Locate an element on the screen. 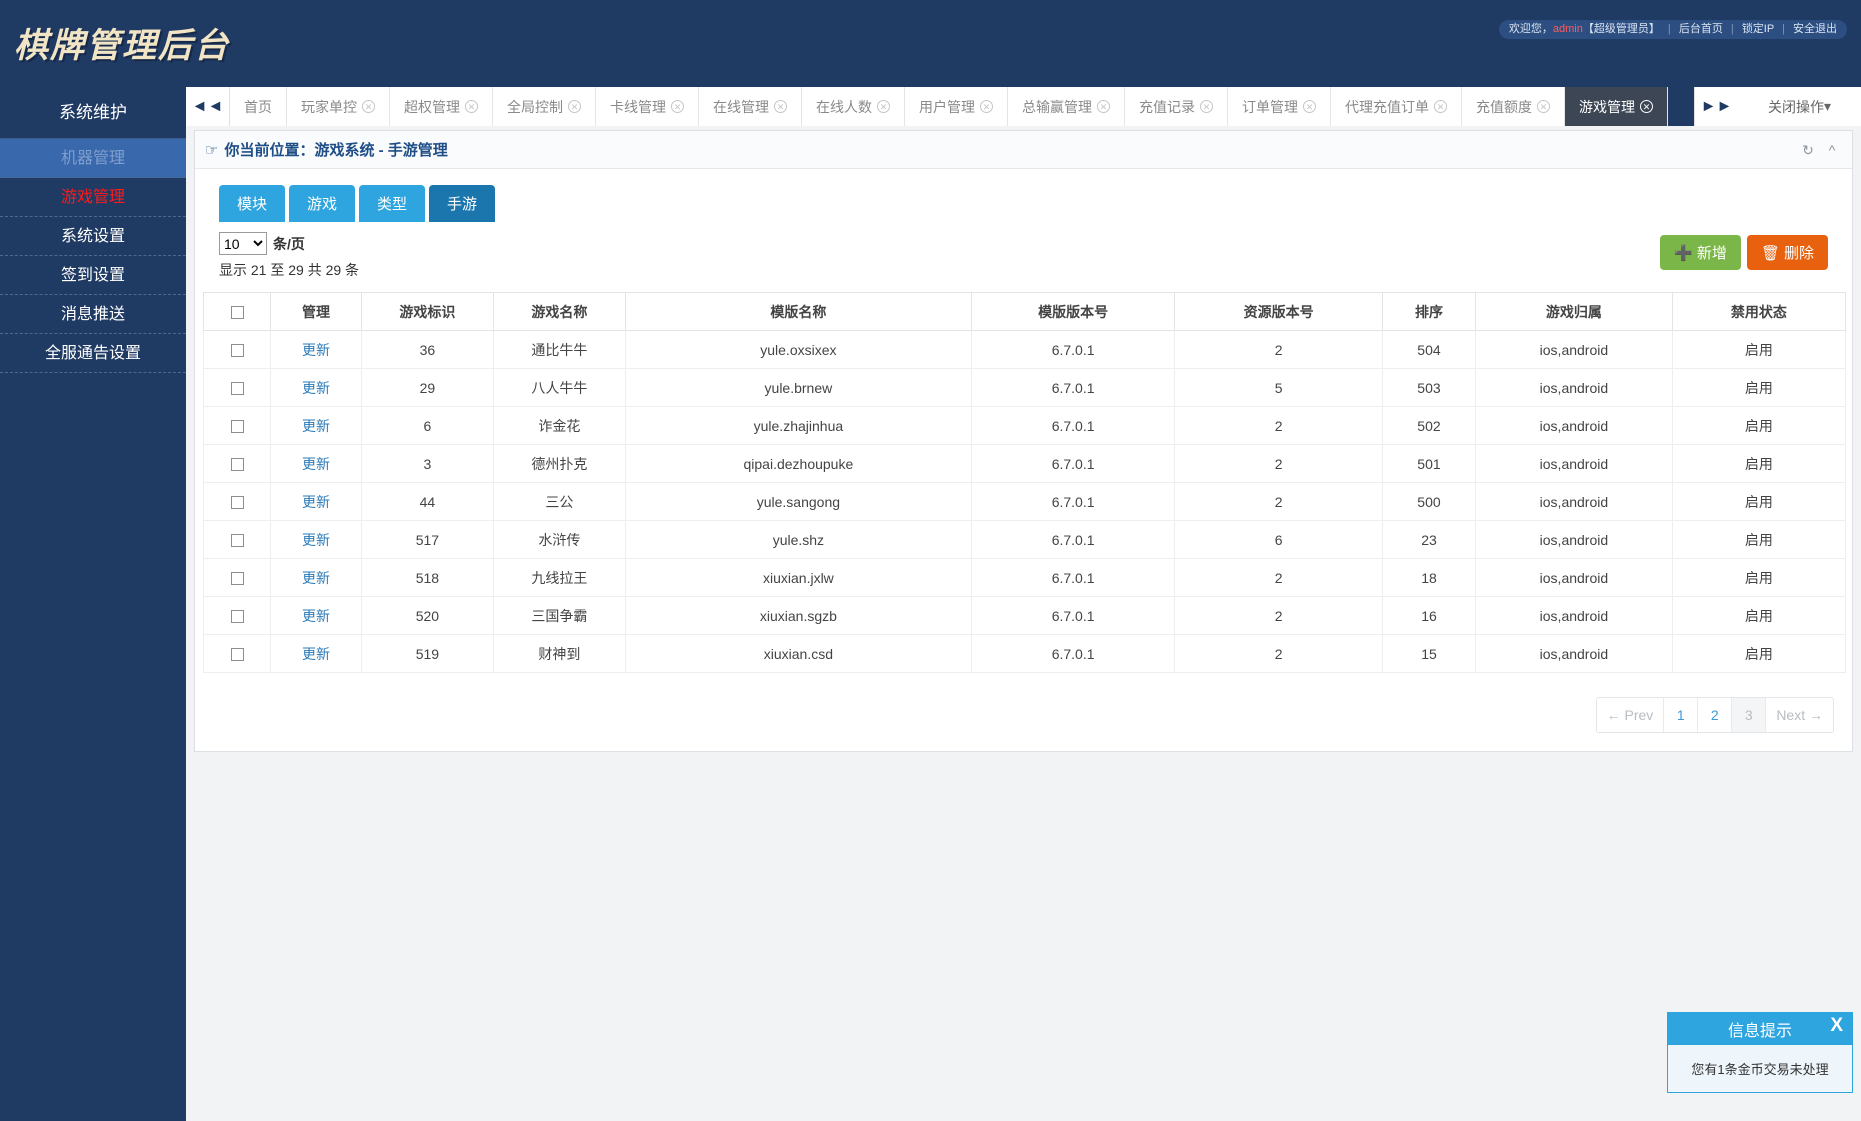 The height and width of the screenshot is (1121, 1861). cell-template: yule.sangong is located at coordinates (798, 501).